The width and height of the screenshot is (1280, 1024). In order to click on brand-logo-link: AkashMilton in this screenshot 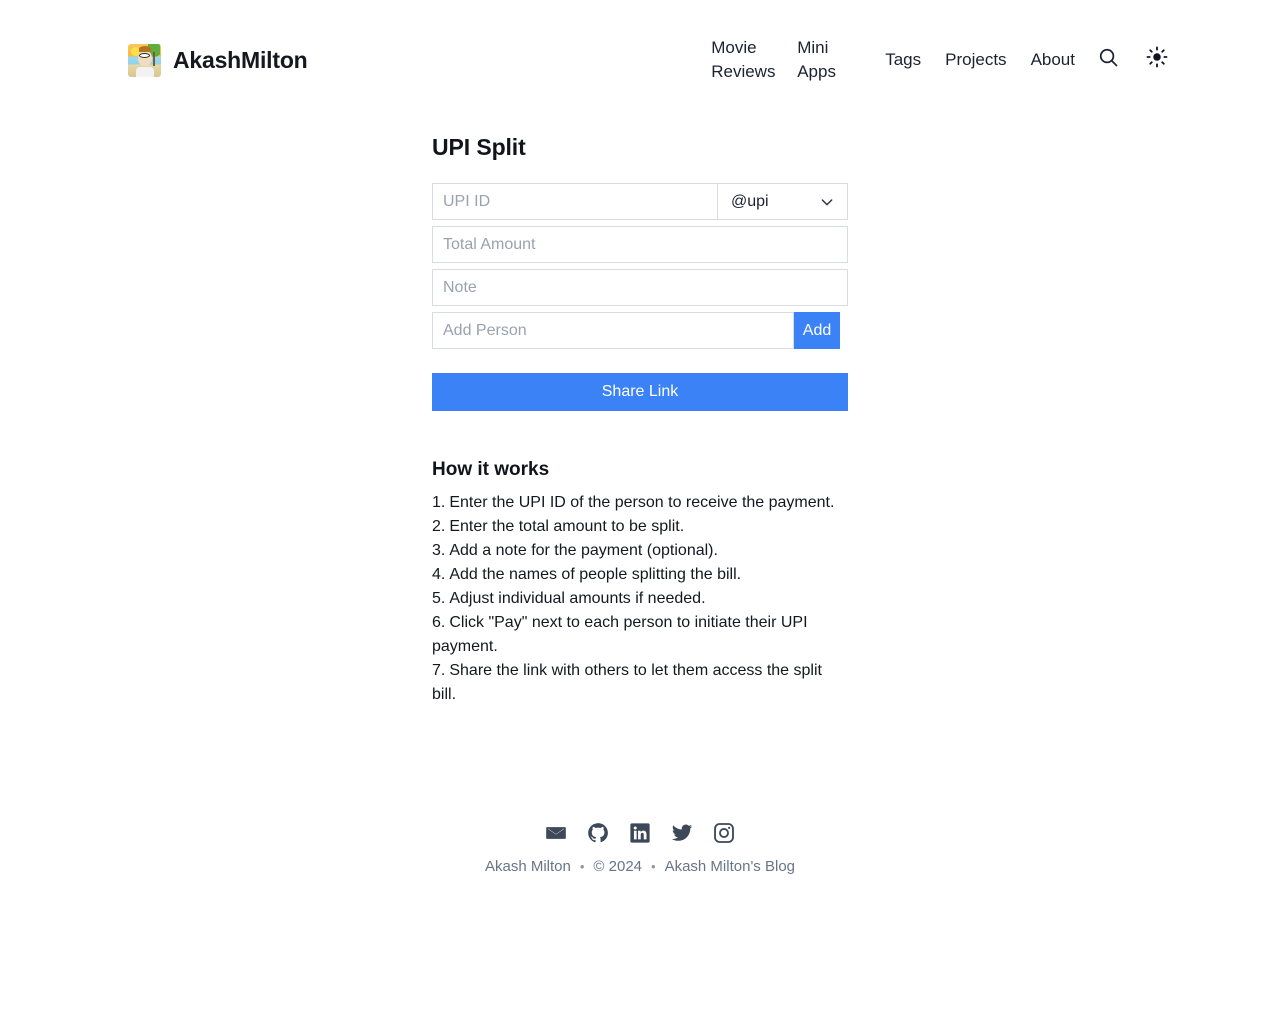, I will do `click(218, 60)`.